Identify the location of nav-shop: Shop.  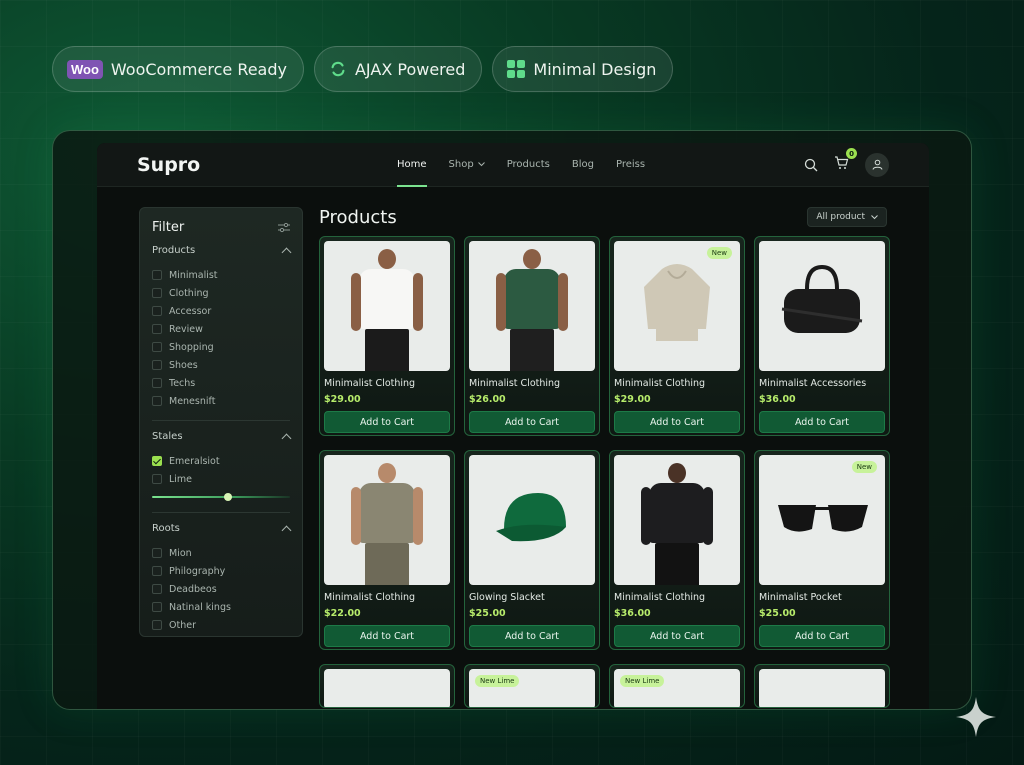
(467, 165).